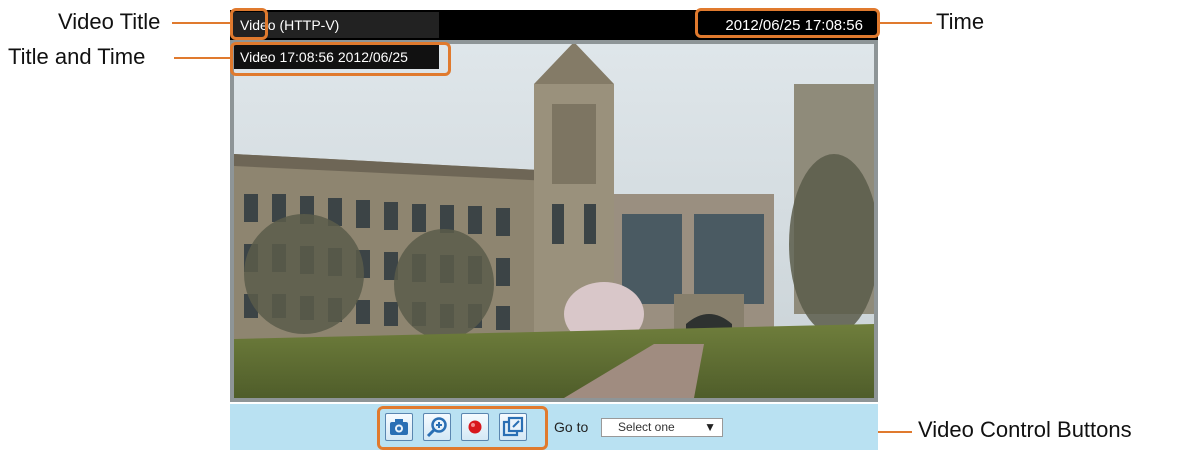 This screenshot has width=1181, height=450. I want to click on goto-select-value: Select one, so click(646, 427).